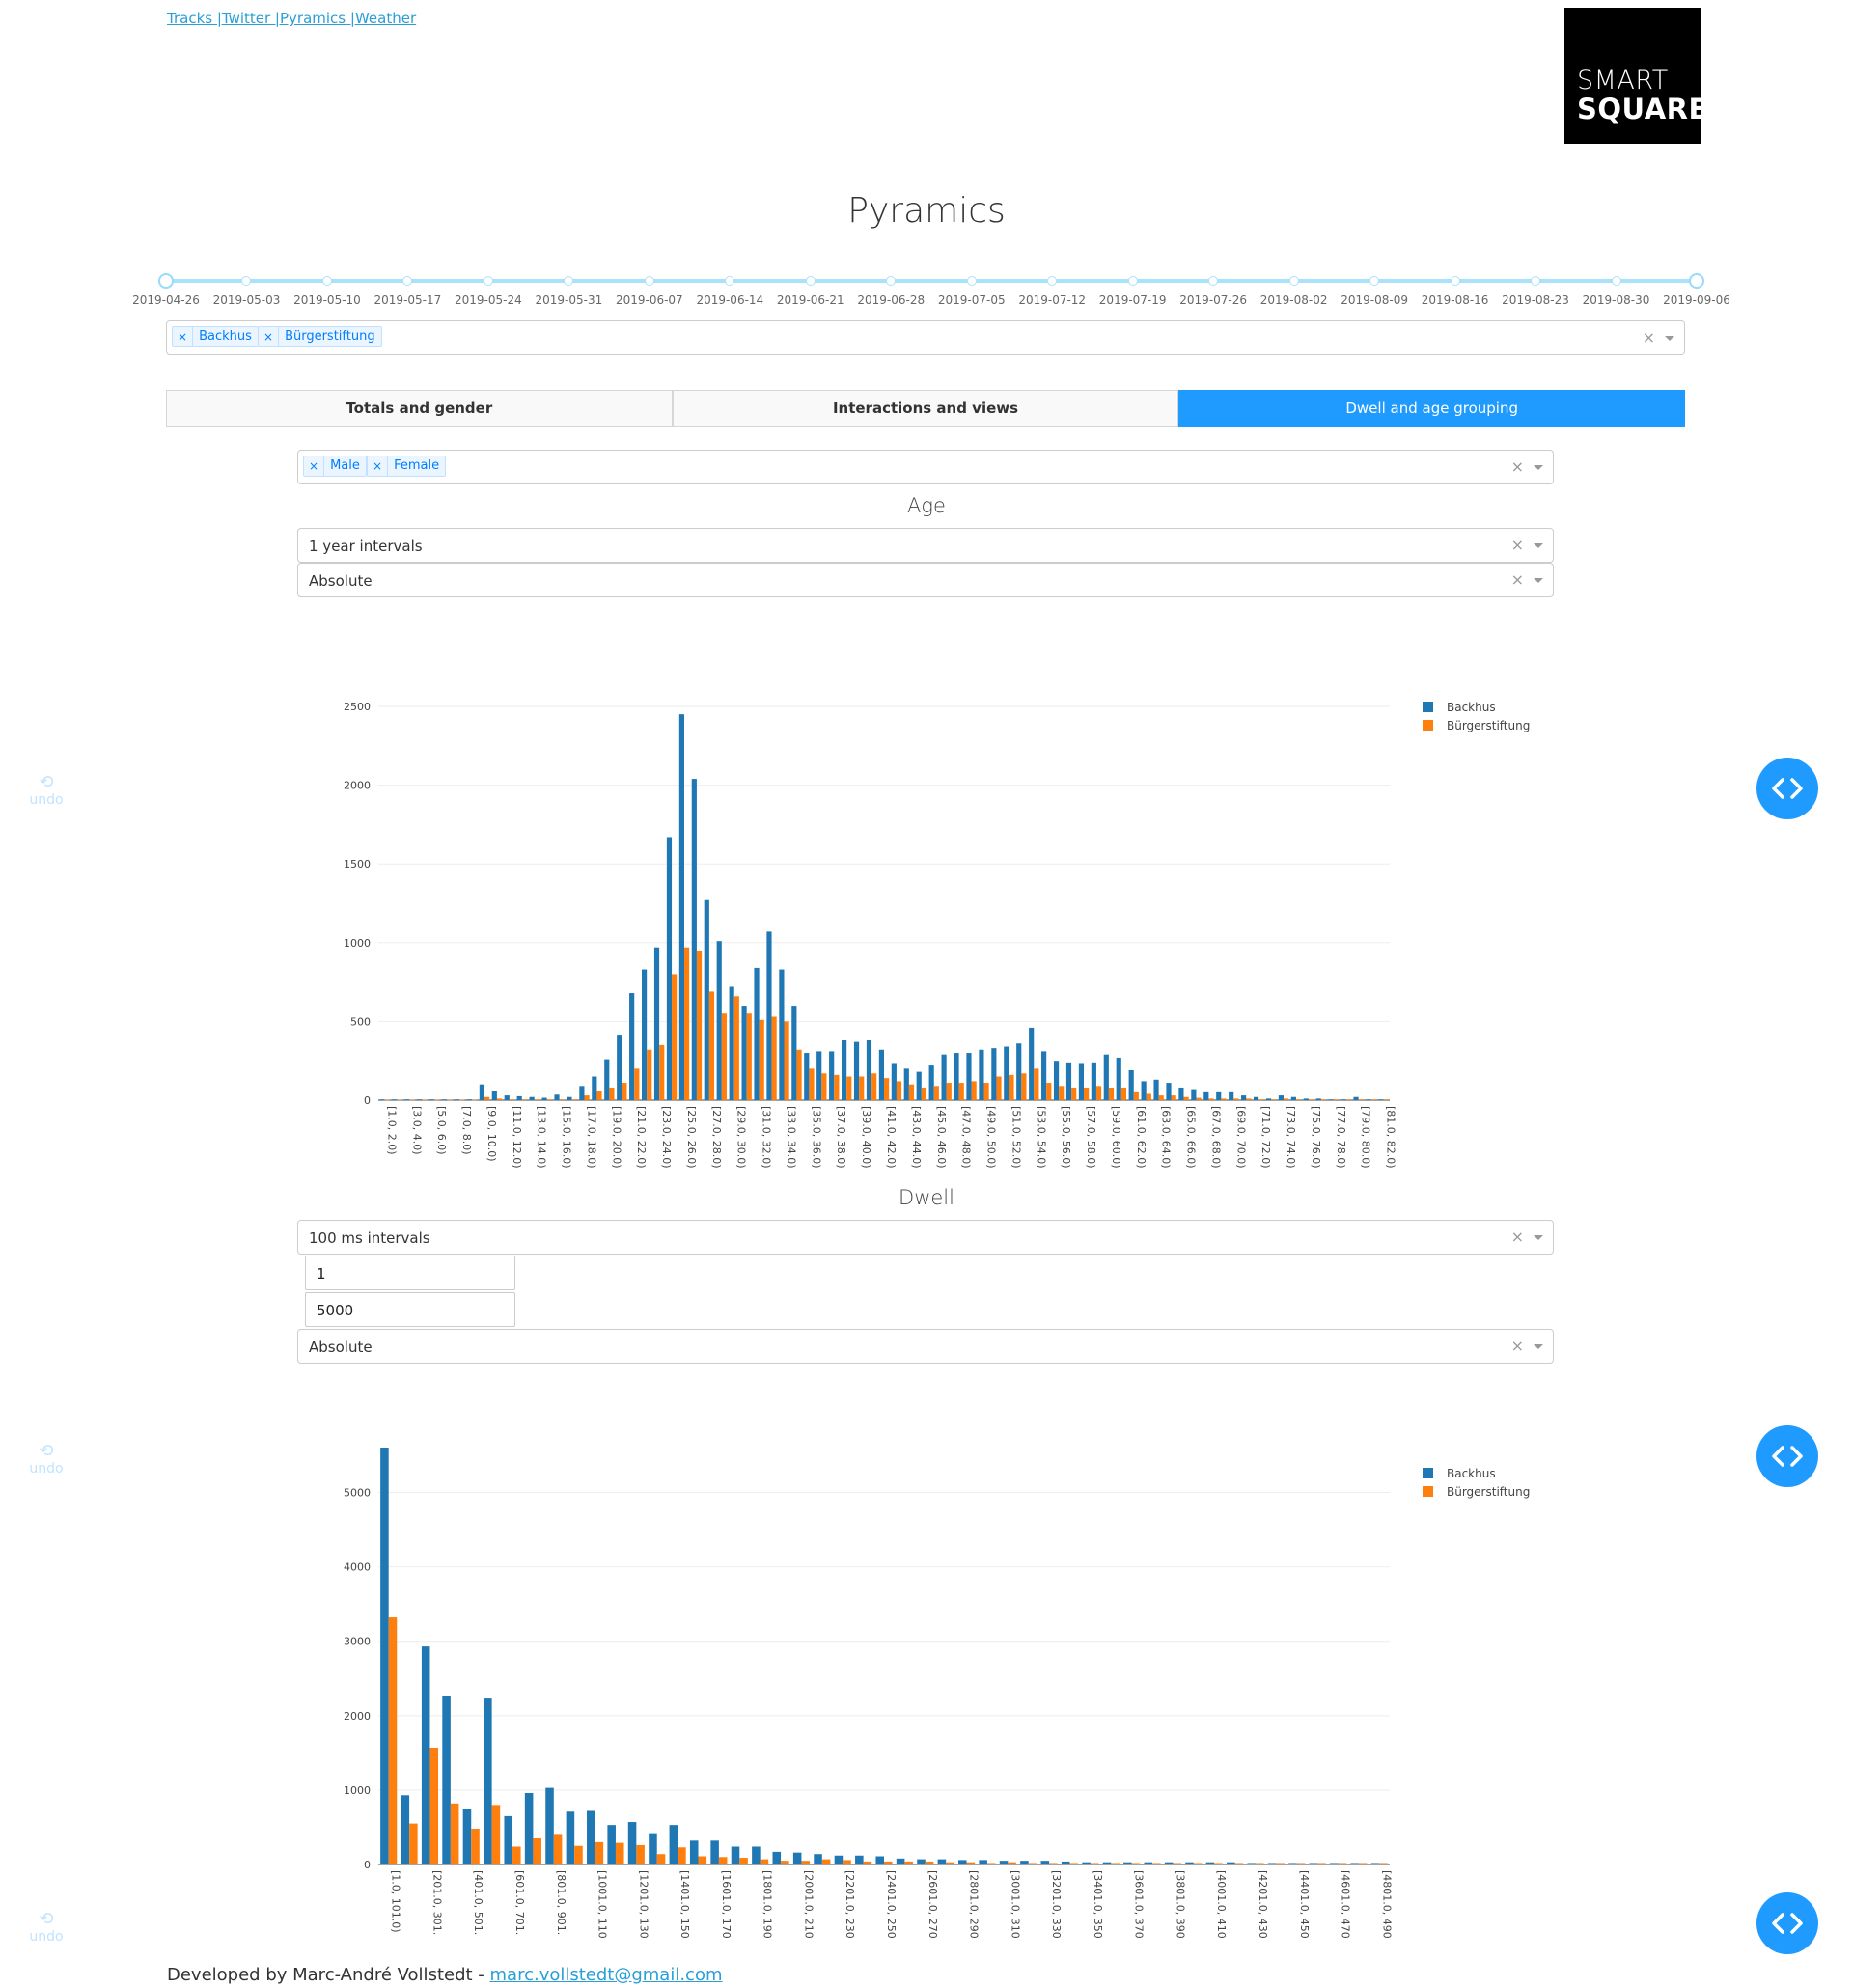  Describe the element at coordinates (194, 18) in the screenshot. I see `nav-link-tracks: Tracks |` at that location.